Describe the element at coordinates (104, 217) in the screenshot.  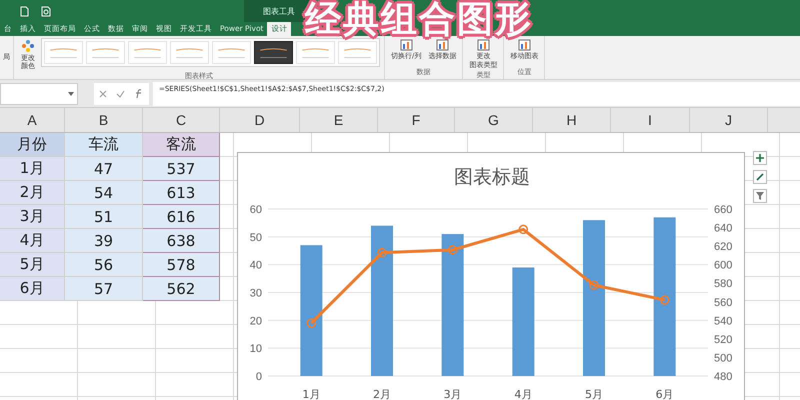
I see `table-cell: 51` at that location.